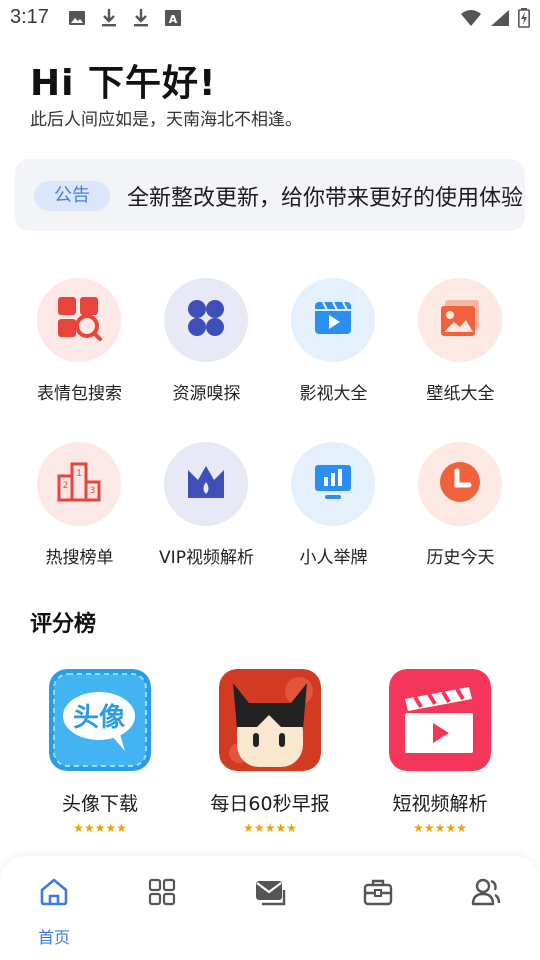 Image resolution: width=540 pixels, height=960 pixels. Describe the element at coordinates (63, 624) in the screenshot. I see `rank-section-title: 评分榜` at that location.